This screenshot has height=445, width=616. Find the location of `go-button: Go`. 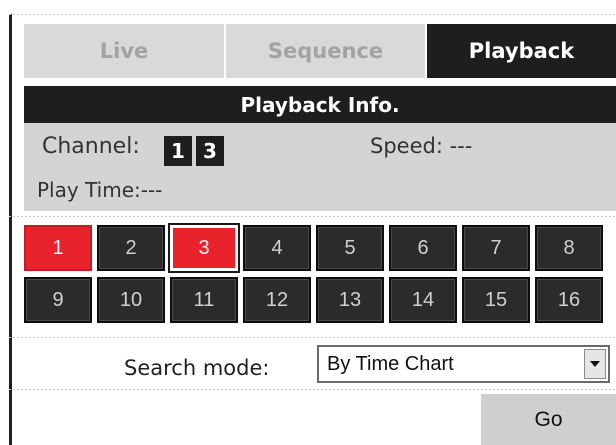

go-button: Go is located at coordinates (548, 419).